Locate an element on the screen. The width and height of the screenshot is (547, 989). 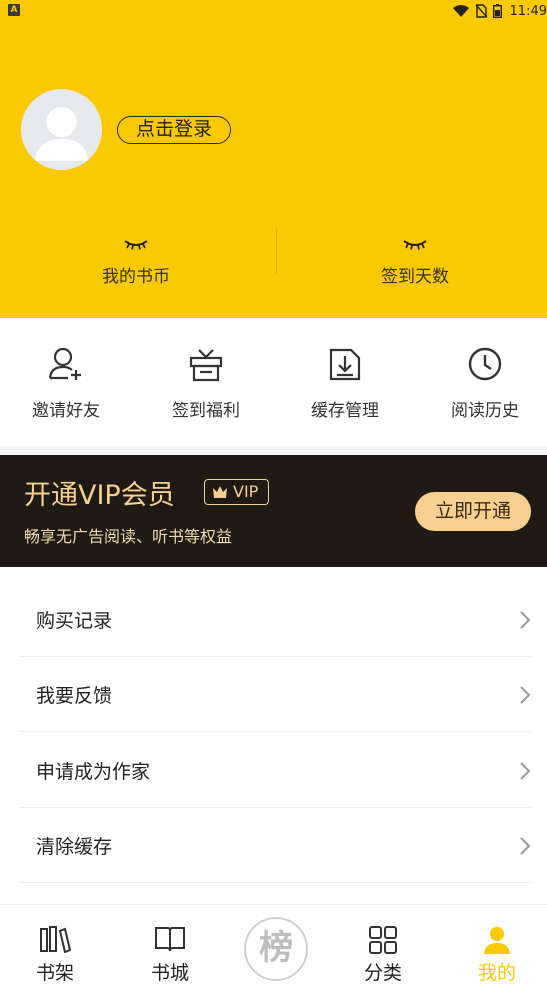
person-icon is located at coordinates (497, 940).